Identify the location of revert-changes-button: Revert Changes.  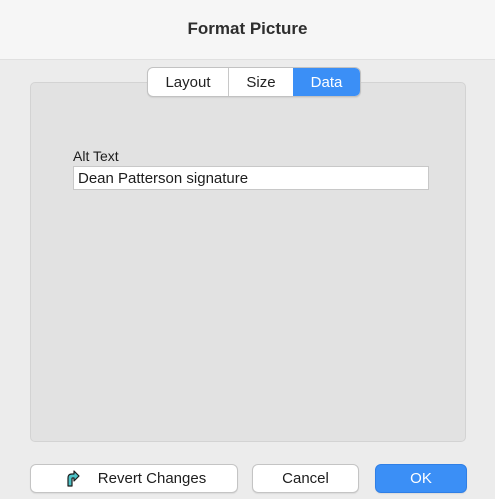
(134, 478).